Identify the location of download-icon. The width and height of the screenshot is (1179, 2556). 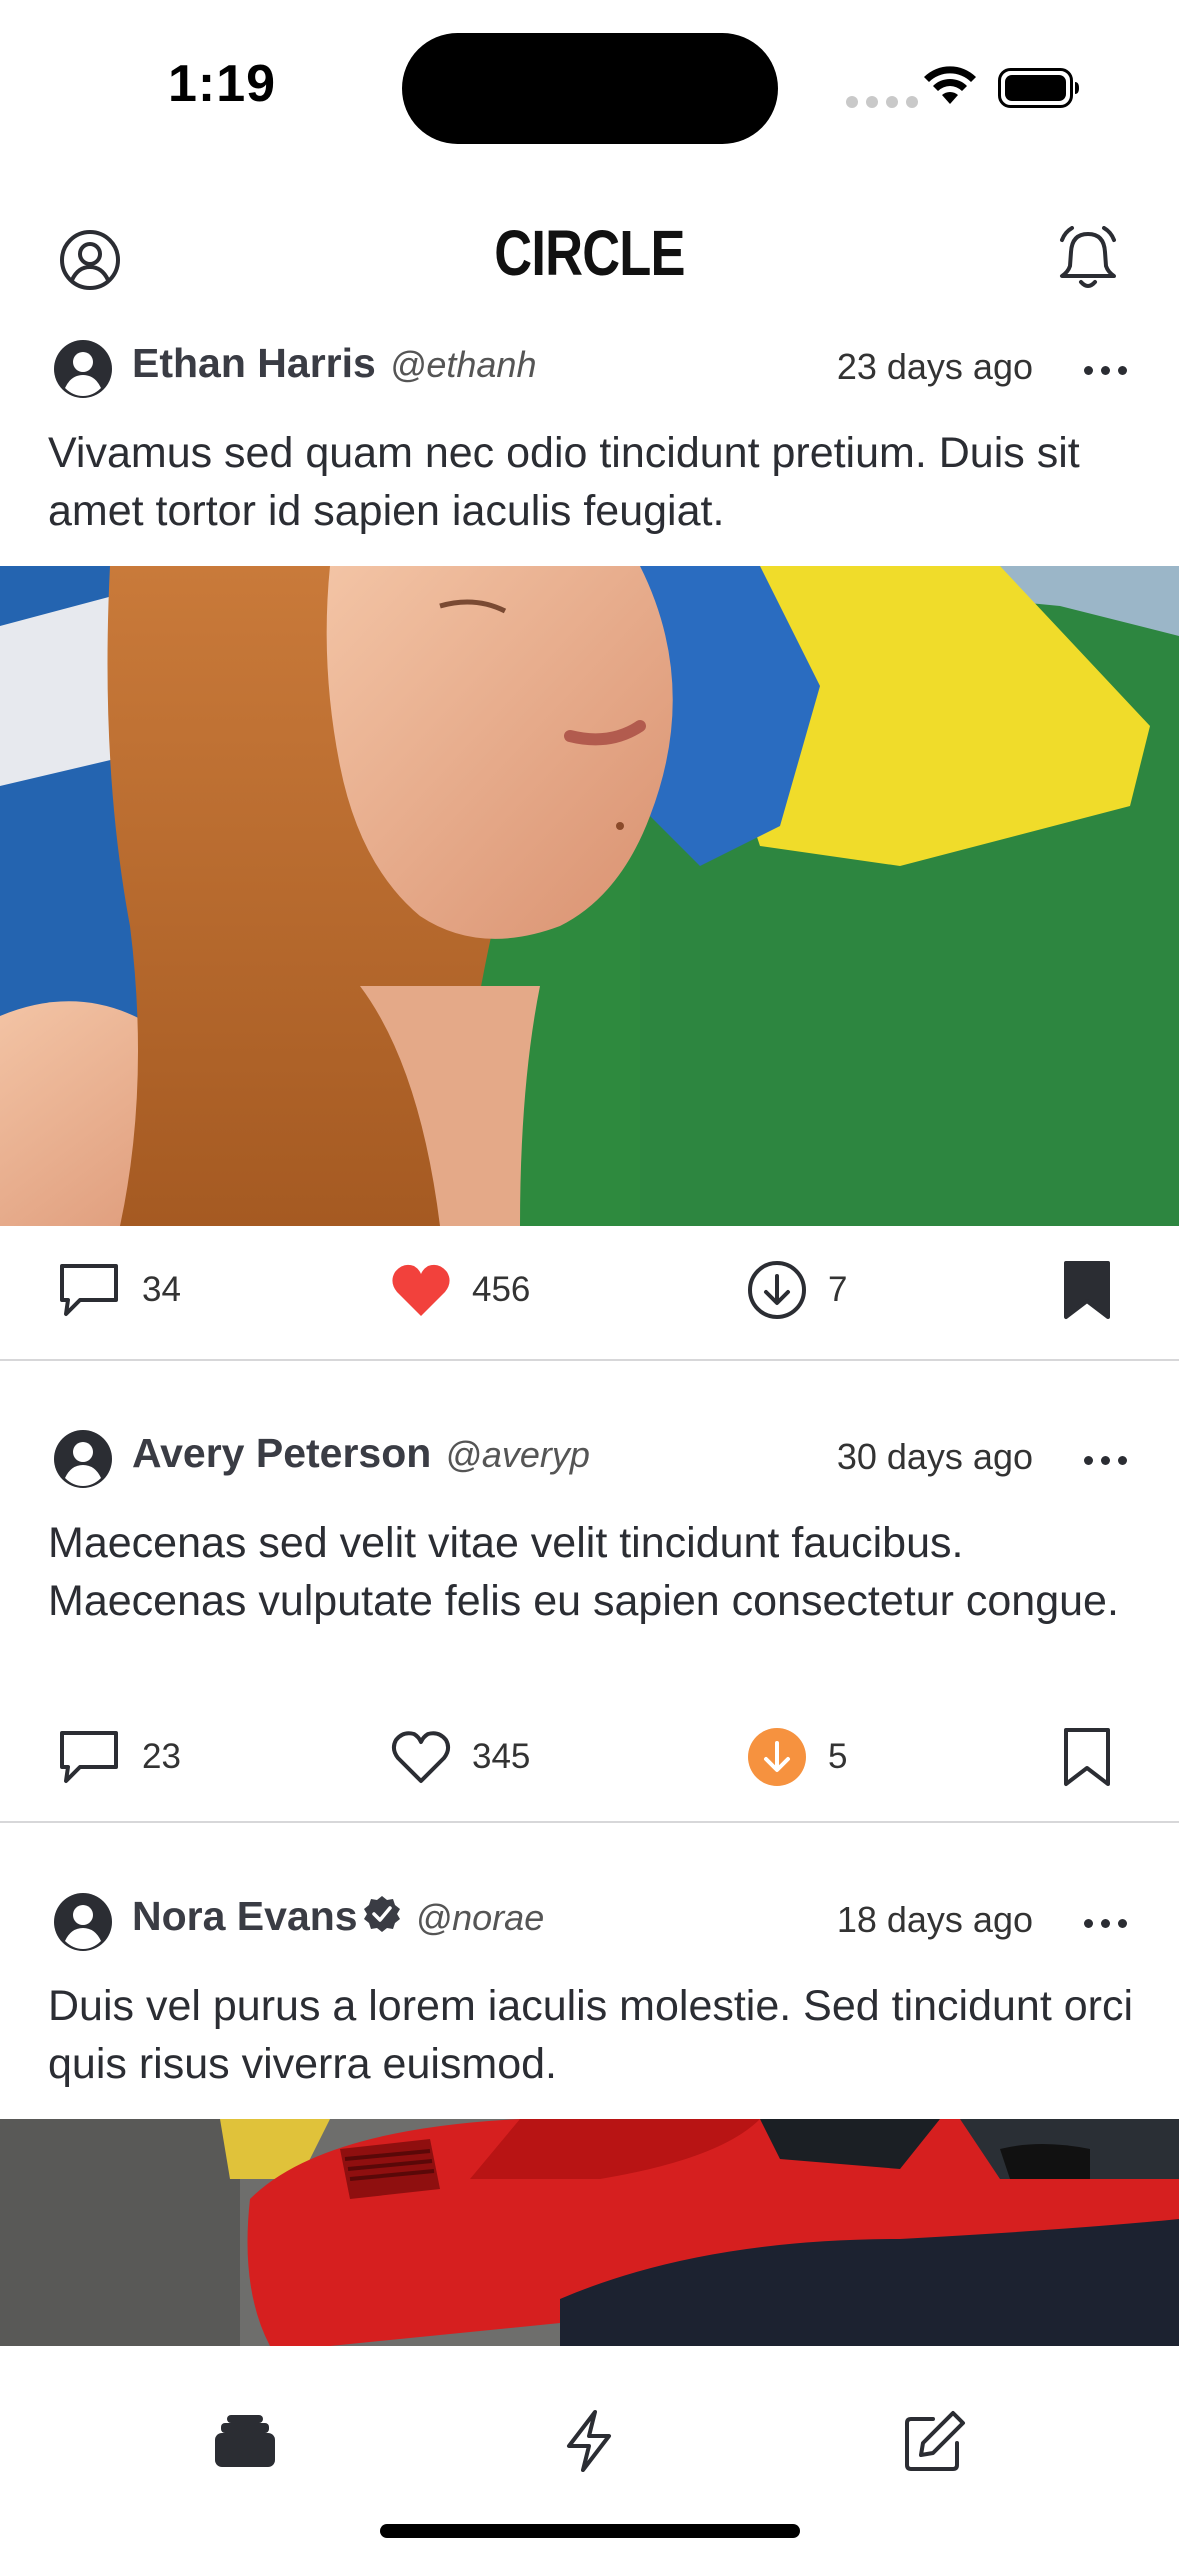
(777, 1290).